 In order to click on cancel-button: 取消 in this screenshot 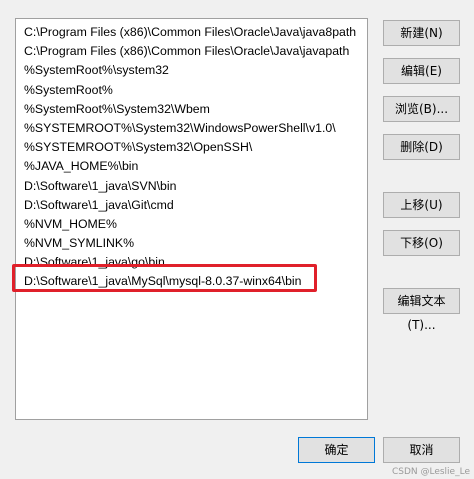, I will do `click(421, 450)`.